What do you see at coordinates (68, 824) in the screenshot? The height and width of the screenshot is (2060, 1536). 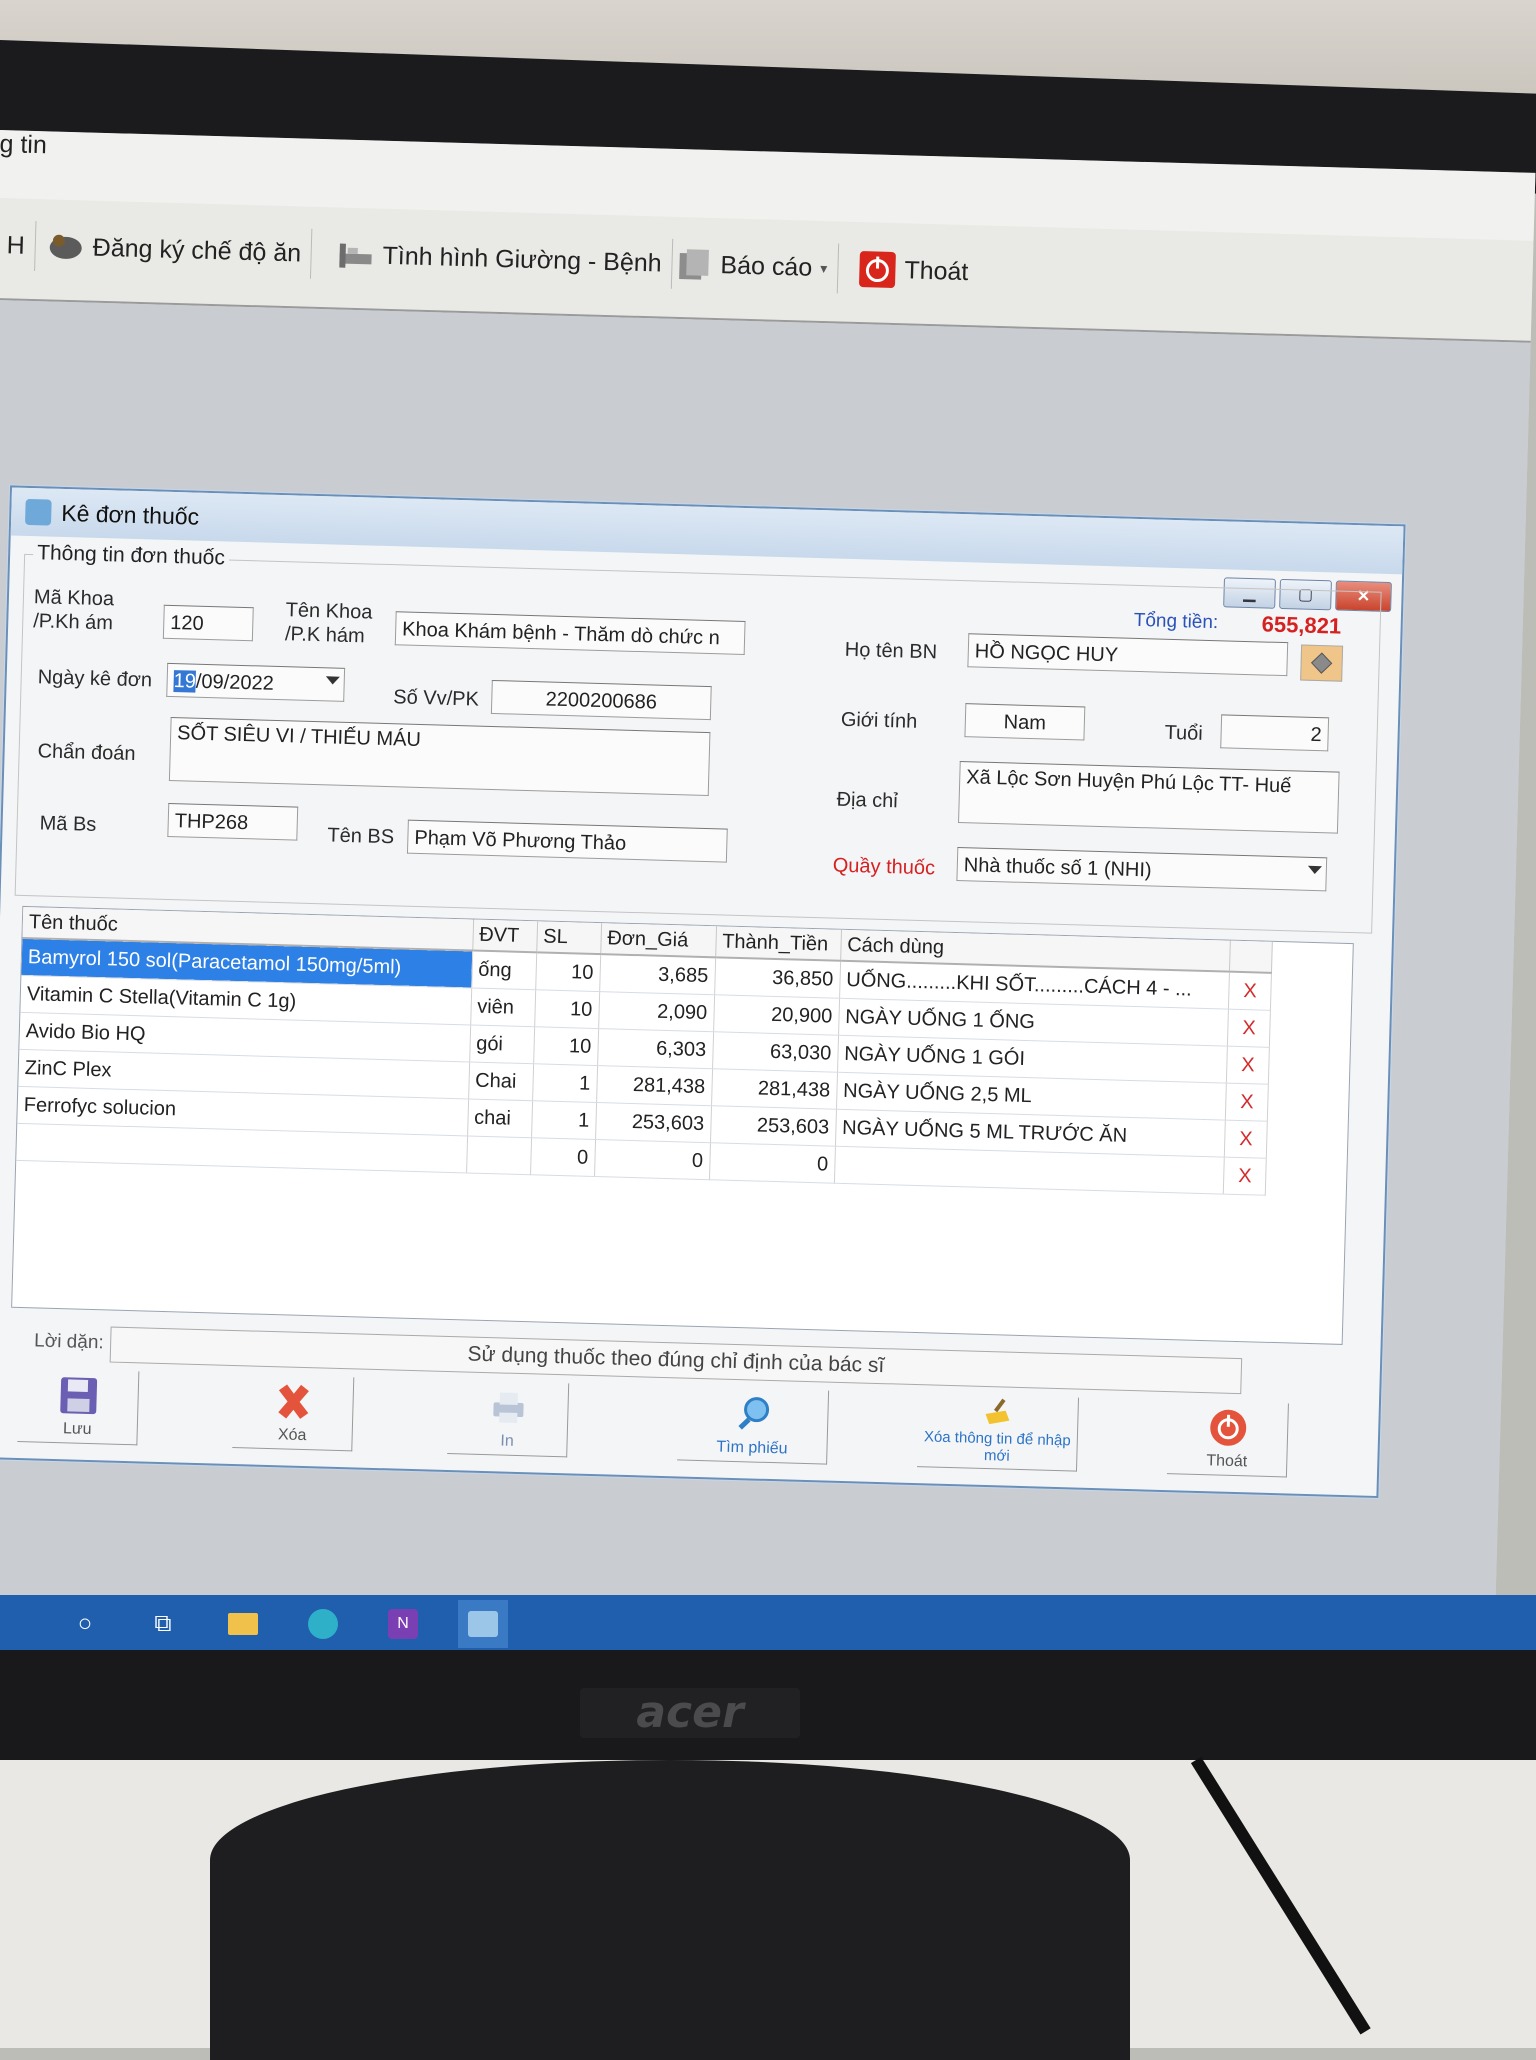 I see `ma-bs-label: Mã Bs` at bounding box center [68, 824].